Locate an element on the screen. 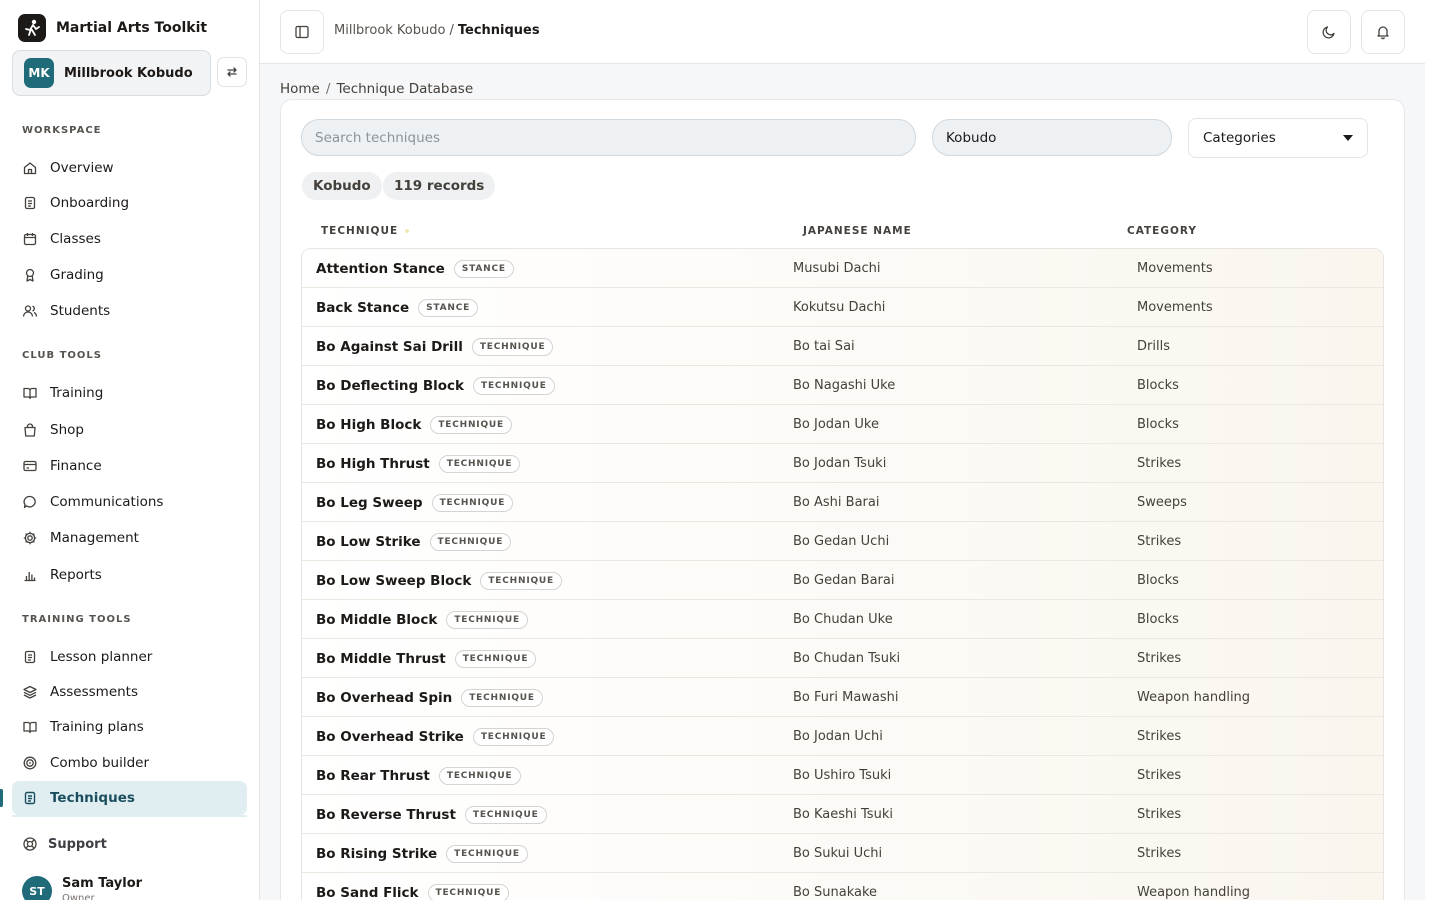 Image resolution: width=1440 pixels, height=900 pixels. support-link: Support is located at coordinates (64, 844).